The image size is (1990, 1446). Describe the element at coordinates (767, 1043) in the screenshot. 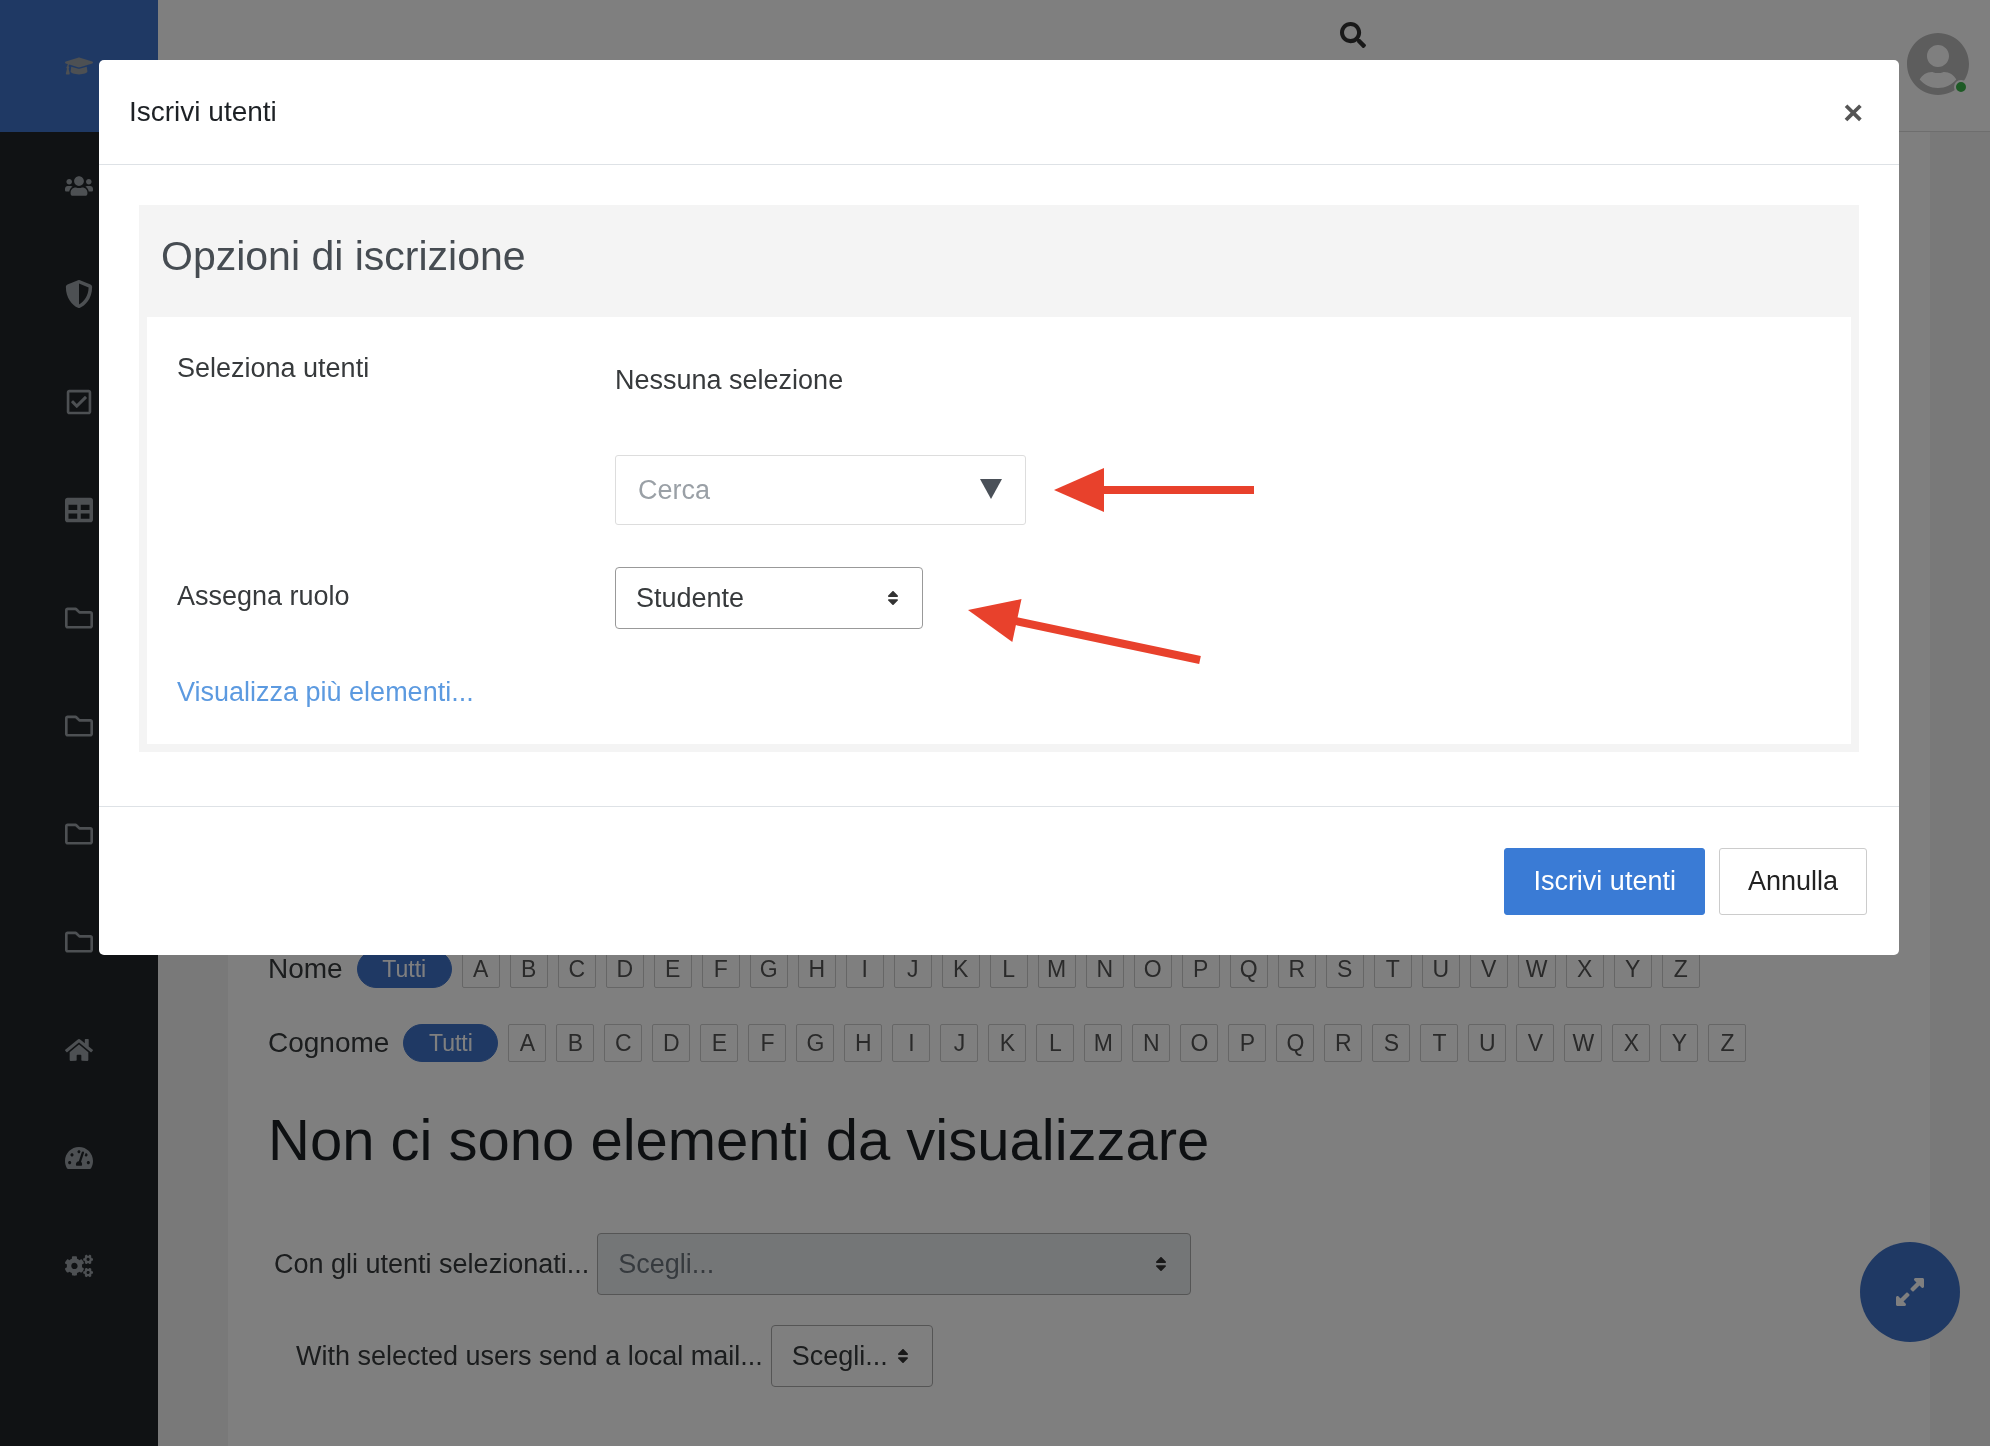

I see `letter-filter: F` at that location.